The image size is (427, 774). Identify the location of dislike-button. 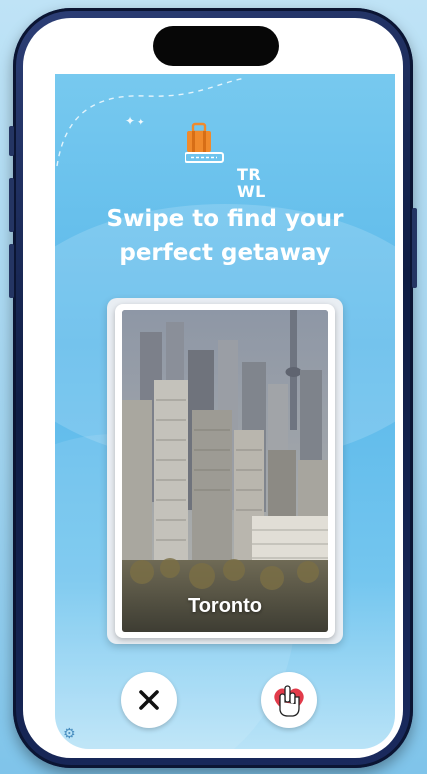
(149, 700).